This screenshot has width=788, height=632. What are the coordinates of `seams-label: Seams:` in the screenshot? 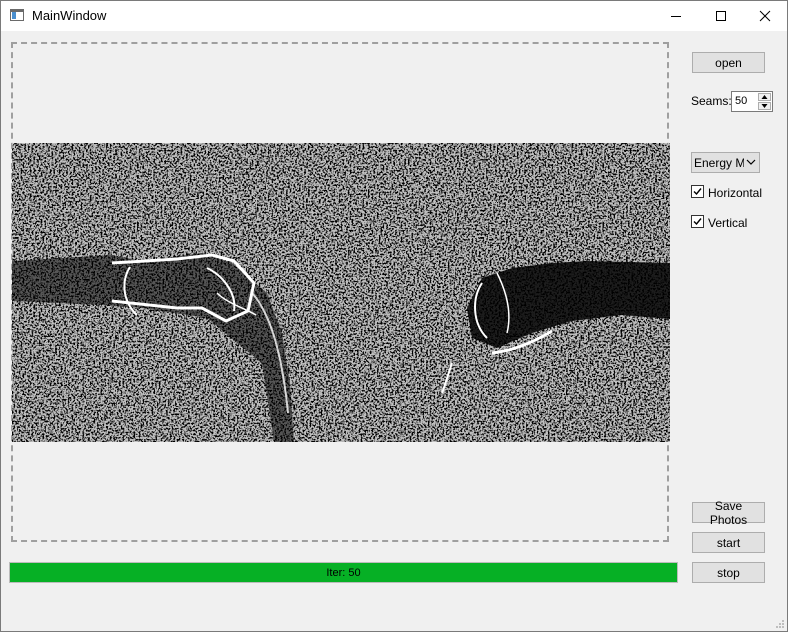 It's located at (711, 101).